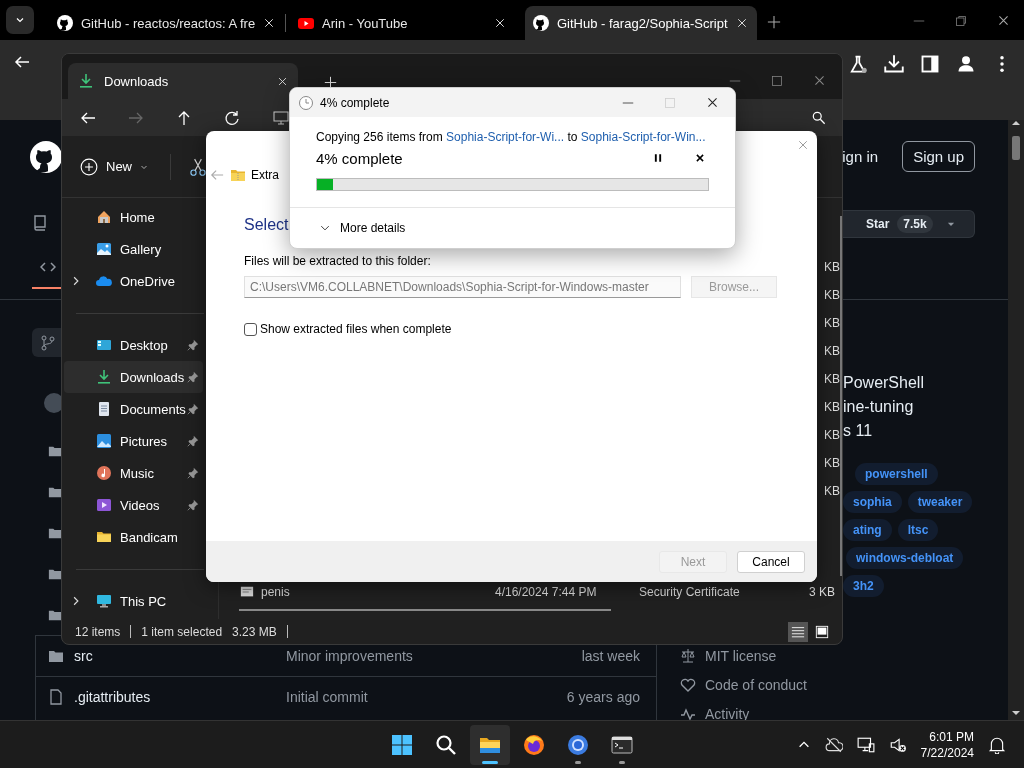 The image size is (1024, 768). I want to click on topic-tag: powershell, so click(896, 474).